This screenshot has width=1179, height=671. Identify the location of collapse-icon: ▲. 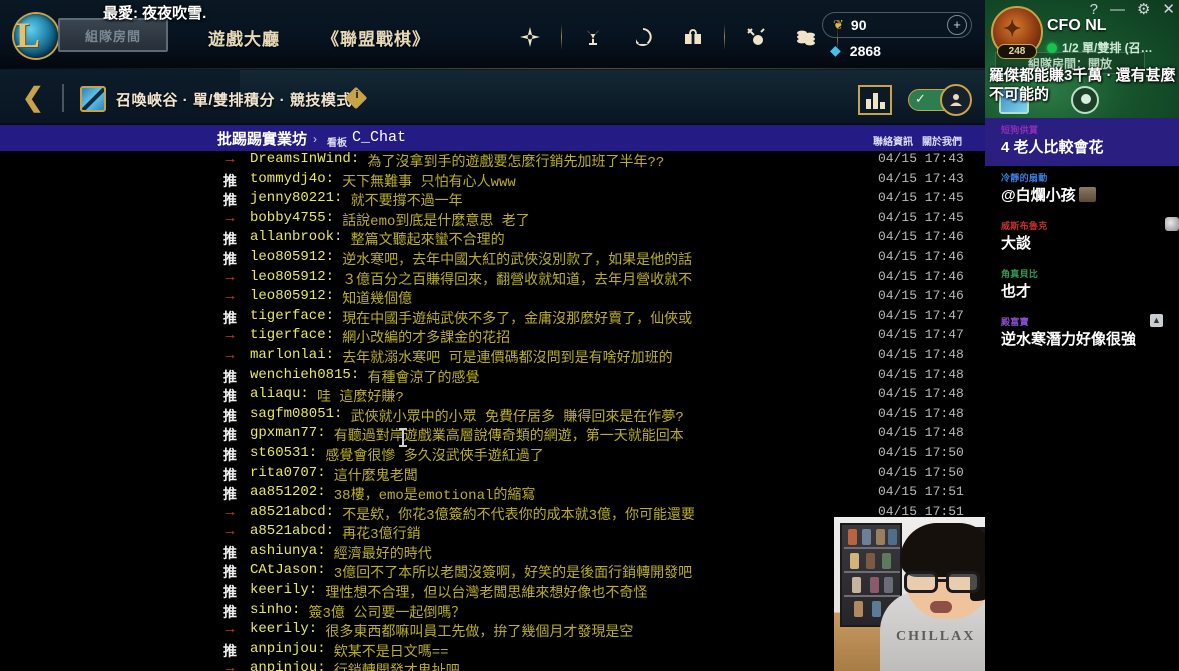
(1156, 320).